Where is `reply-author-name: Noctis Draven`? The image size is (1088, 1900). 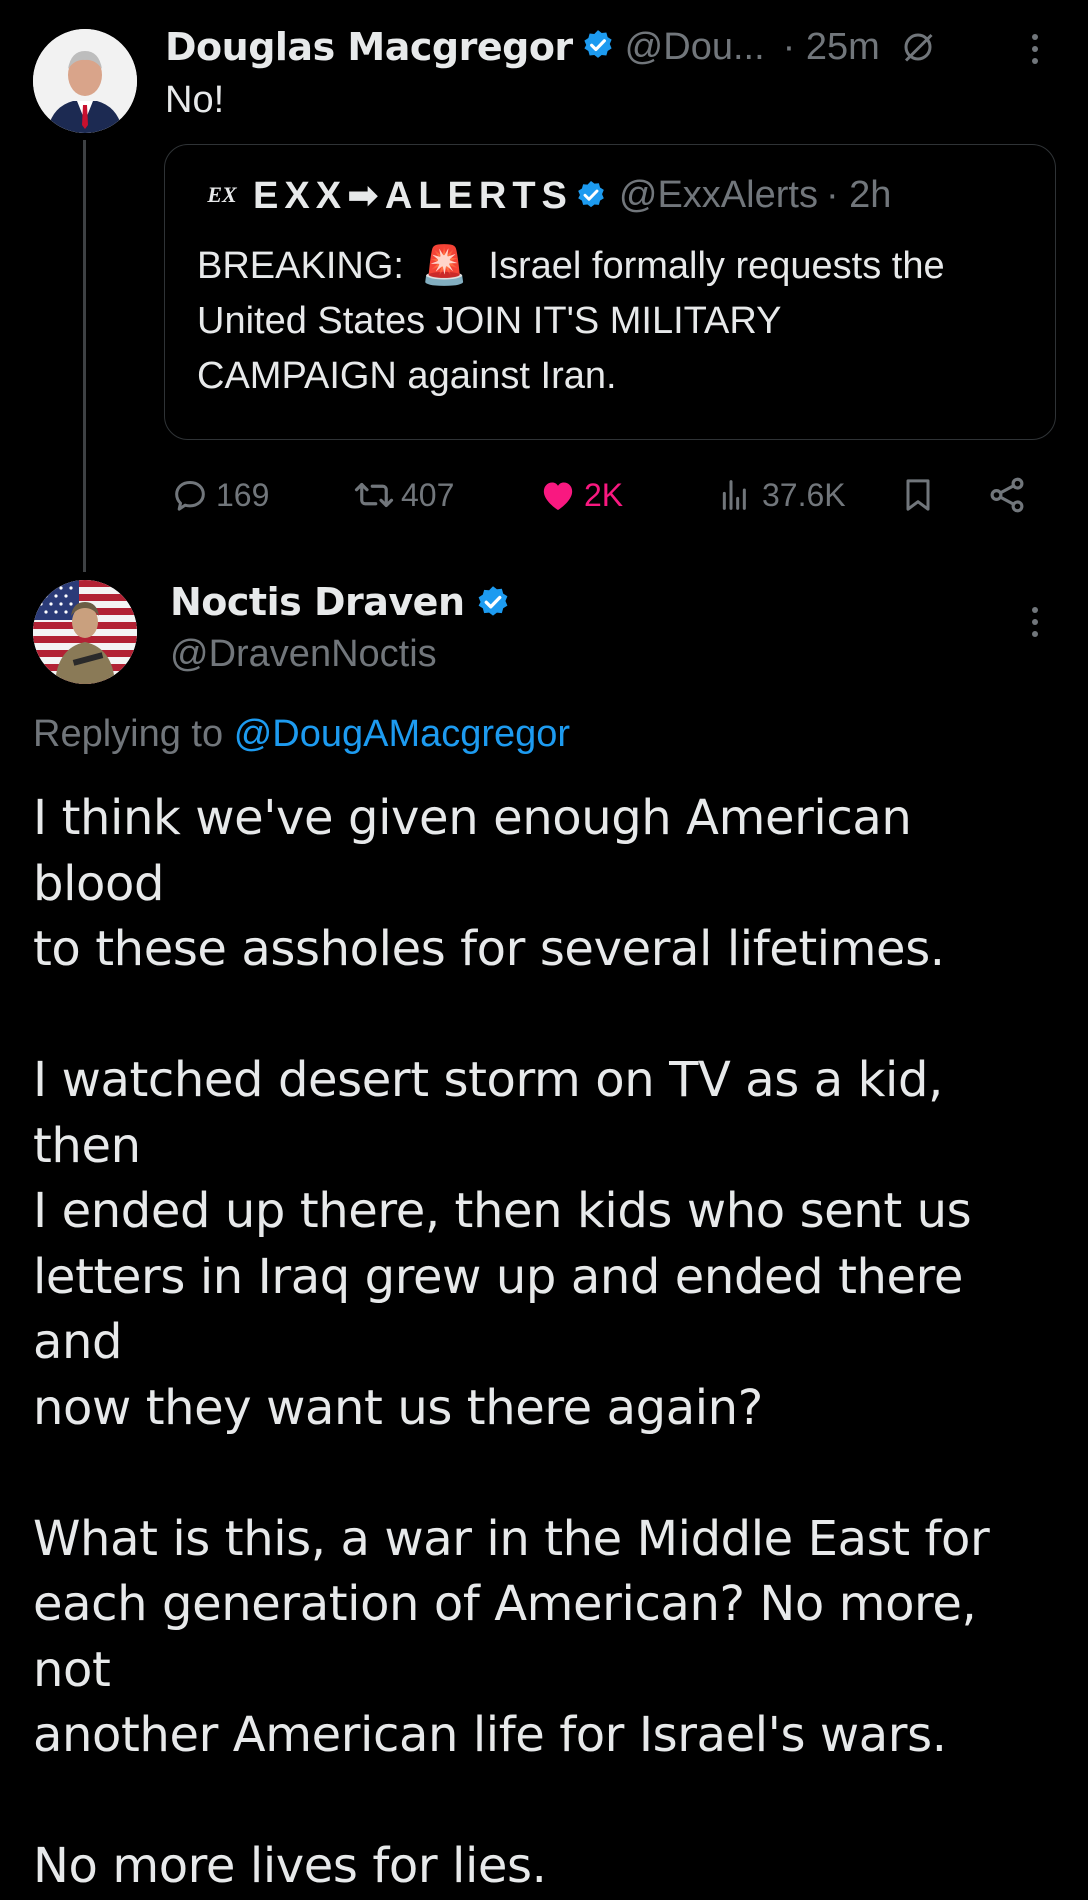
reply-author-name: Noctis Draven is located at coordinates (317, 602).